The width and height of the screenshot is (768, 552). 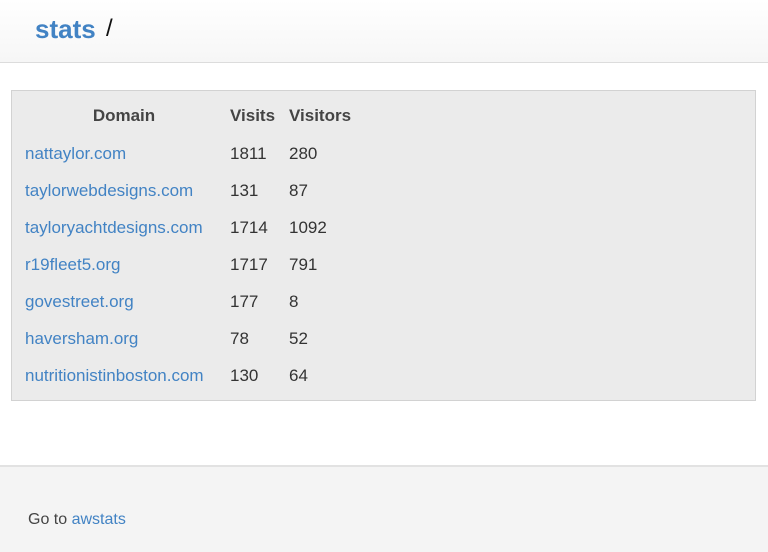 I want to click on domain-cell: tayloryachtdesigns.com, so click(x=127, y=227).